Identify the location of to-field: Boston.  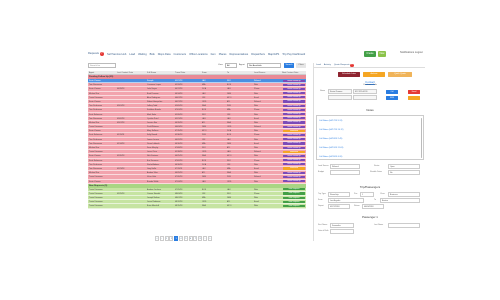
(400, 200).